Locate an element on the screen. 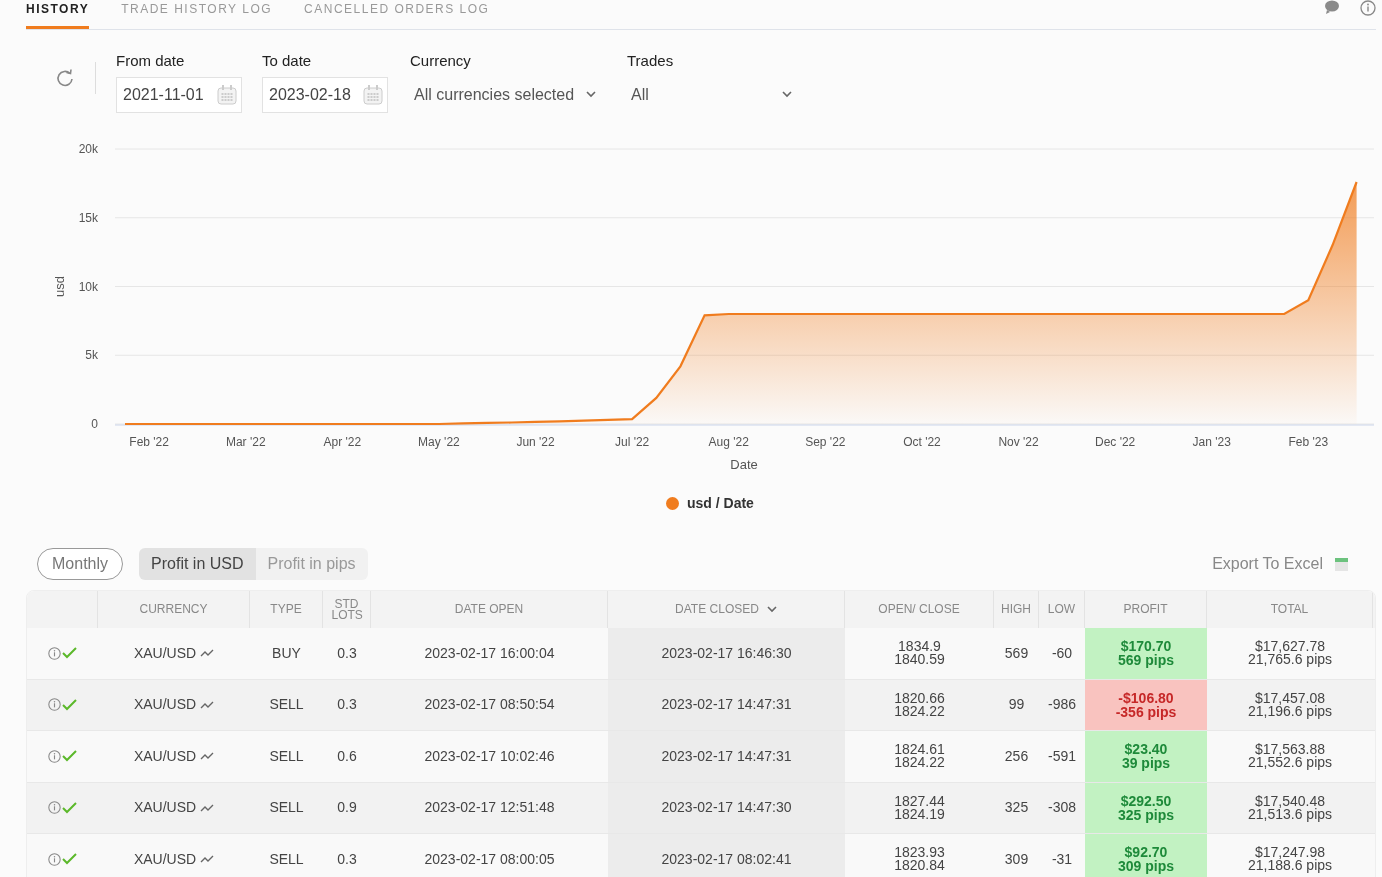 Image resolution: width=1382 pixels, height=877 pixels. x-tick-label: Jul '22 is located at coordinates (632, 442).